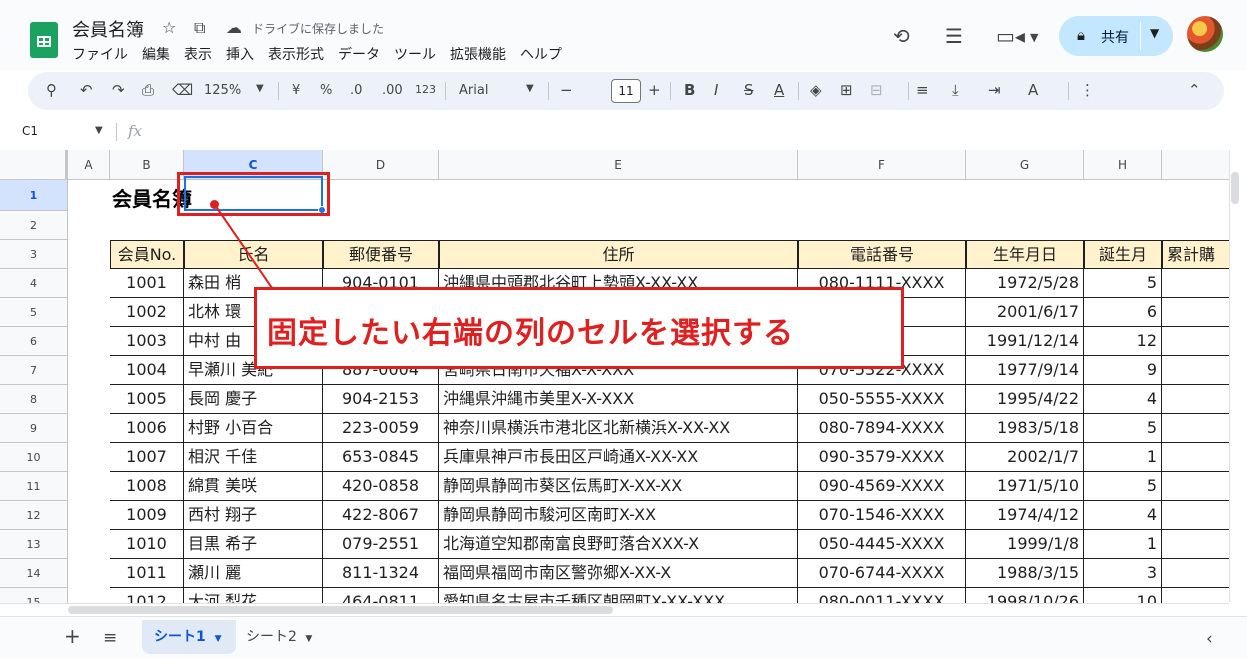 The width and height of the screenshot is (1247, 659). What do you see at coordinates (381, 457) in the screenshot?
I see `postal-code-cell: 653-0845` at bounding box center [381, 457].